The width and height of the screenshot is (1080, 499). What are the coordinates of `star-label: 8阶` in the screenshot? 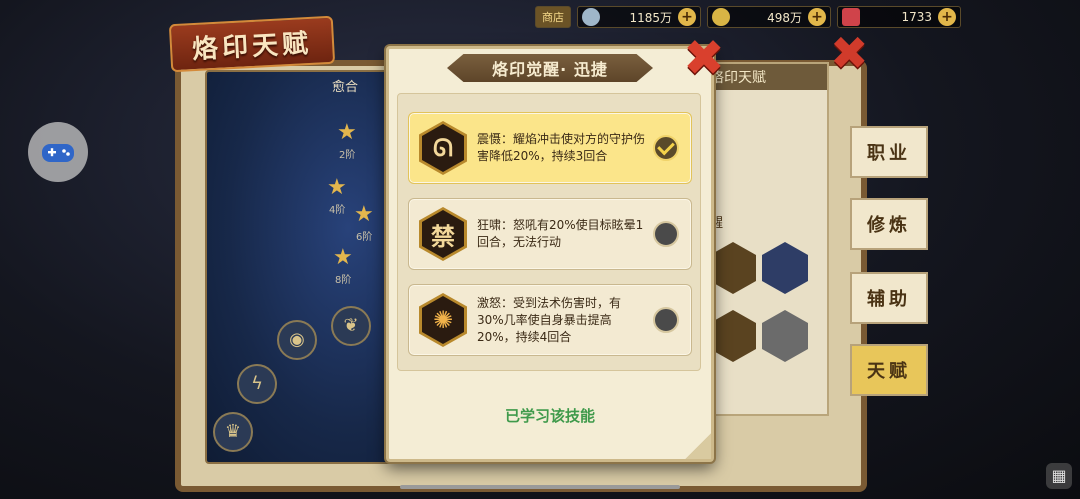 It's located at (343, 280).